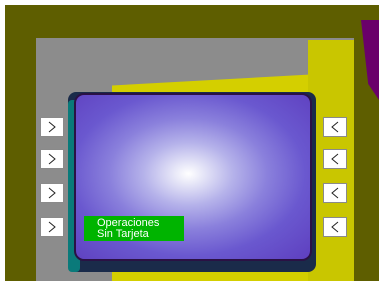  I want to click on cardless-operations-option: Operaciones Sin Tarjeta, so click(134, 228).